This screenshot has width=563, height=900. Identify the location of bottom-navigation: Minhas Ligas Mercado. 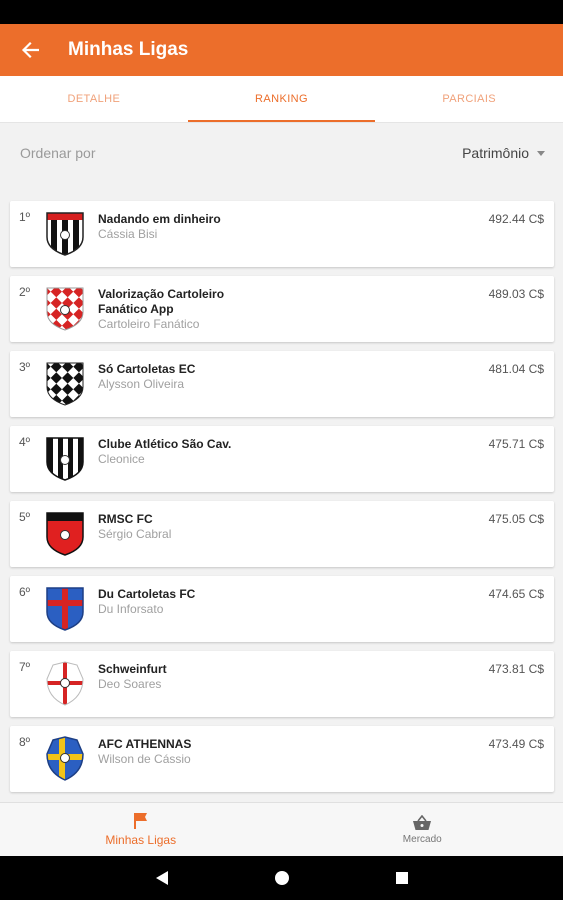
(281, 829).